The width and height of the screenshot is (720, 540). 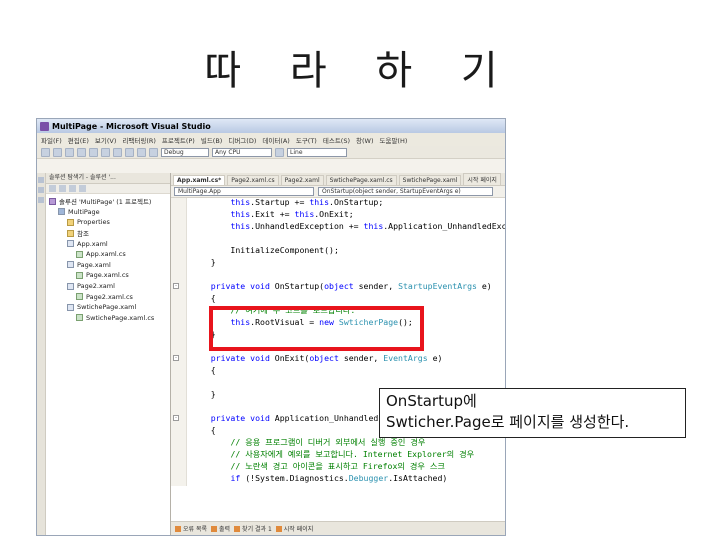 What do you see at coordinates (62, 188) in the screenshot?
I see `show-all-files-icon` at bounding box center [62, 188].